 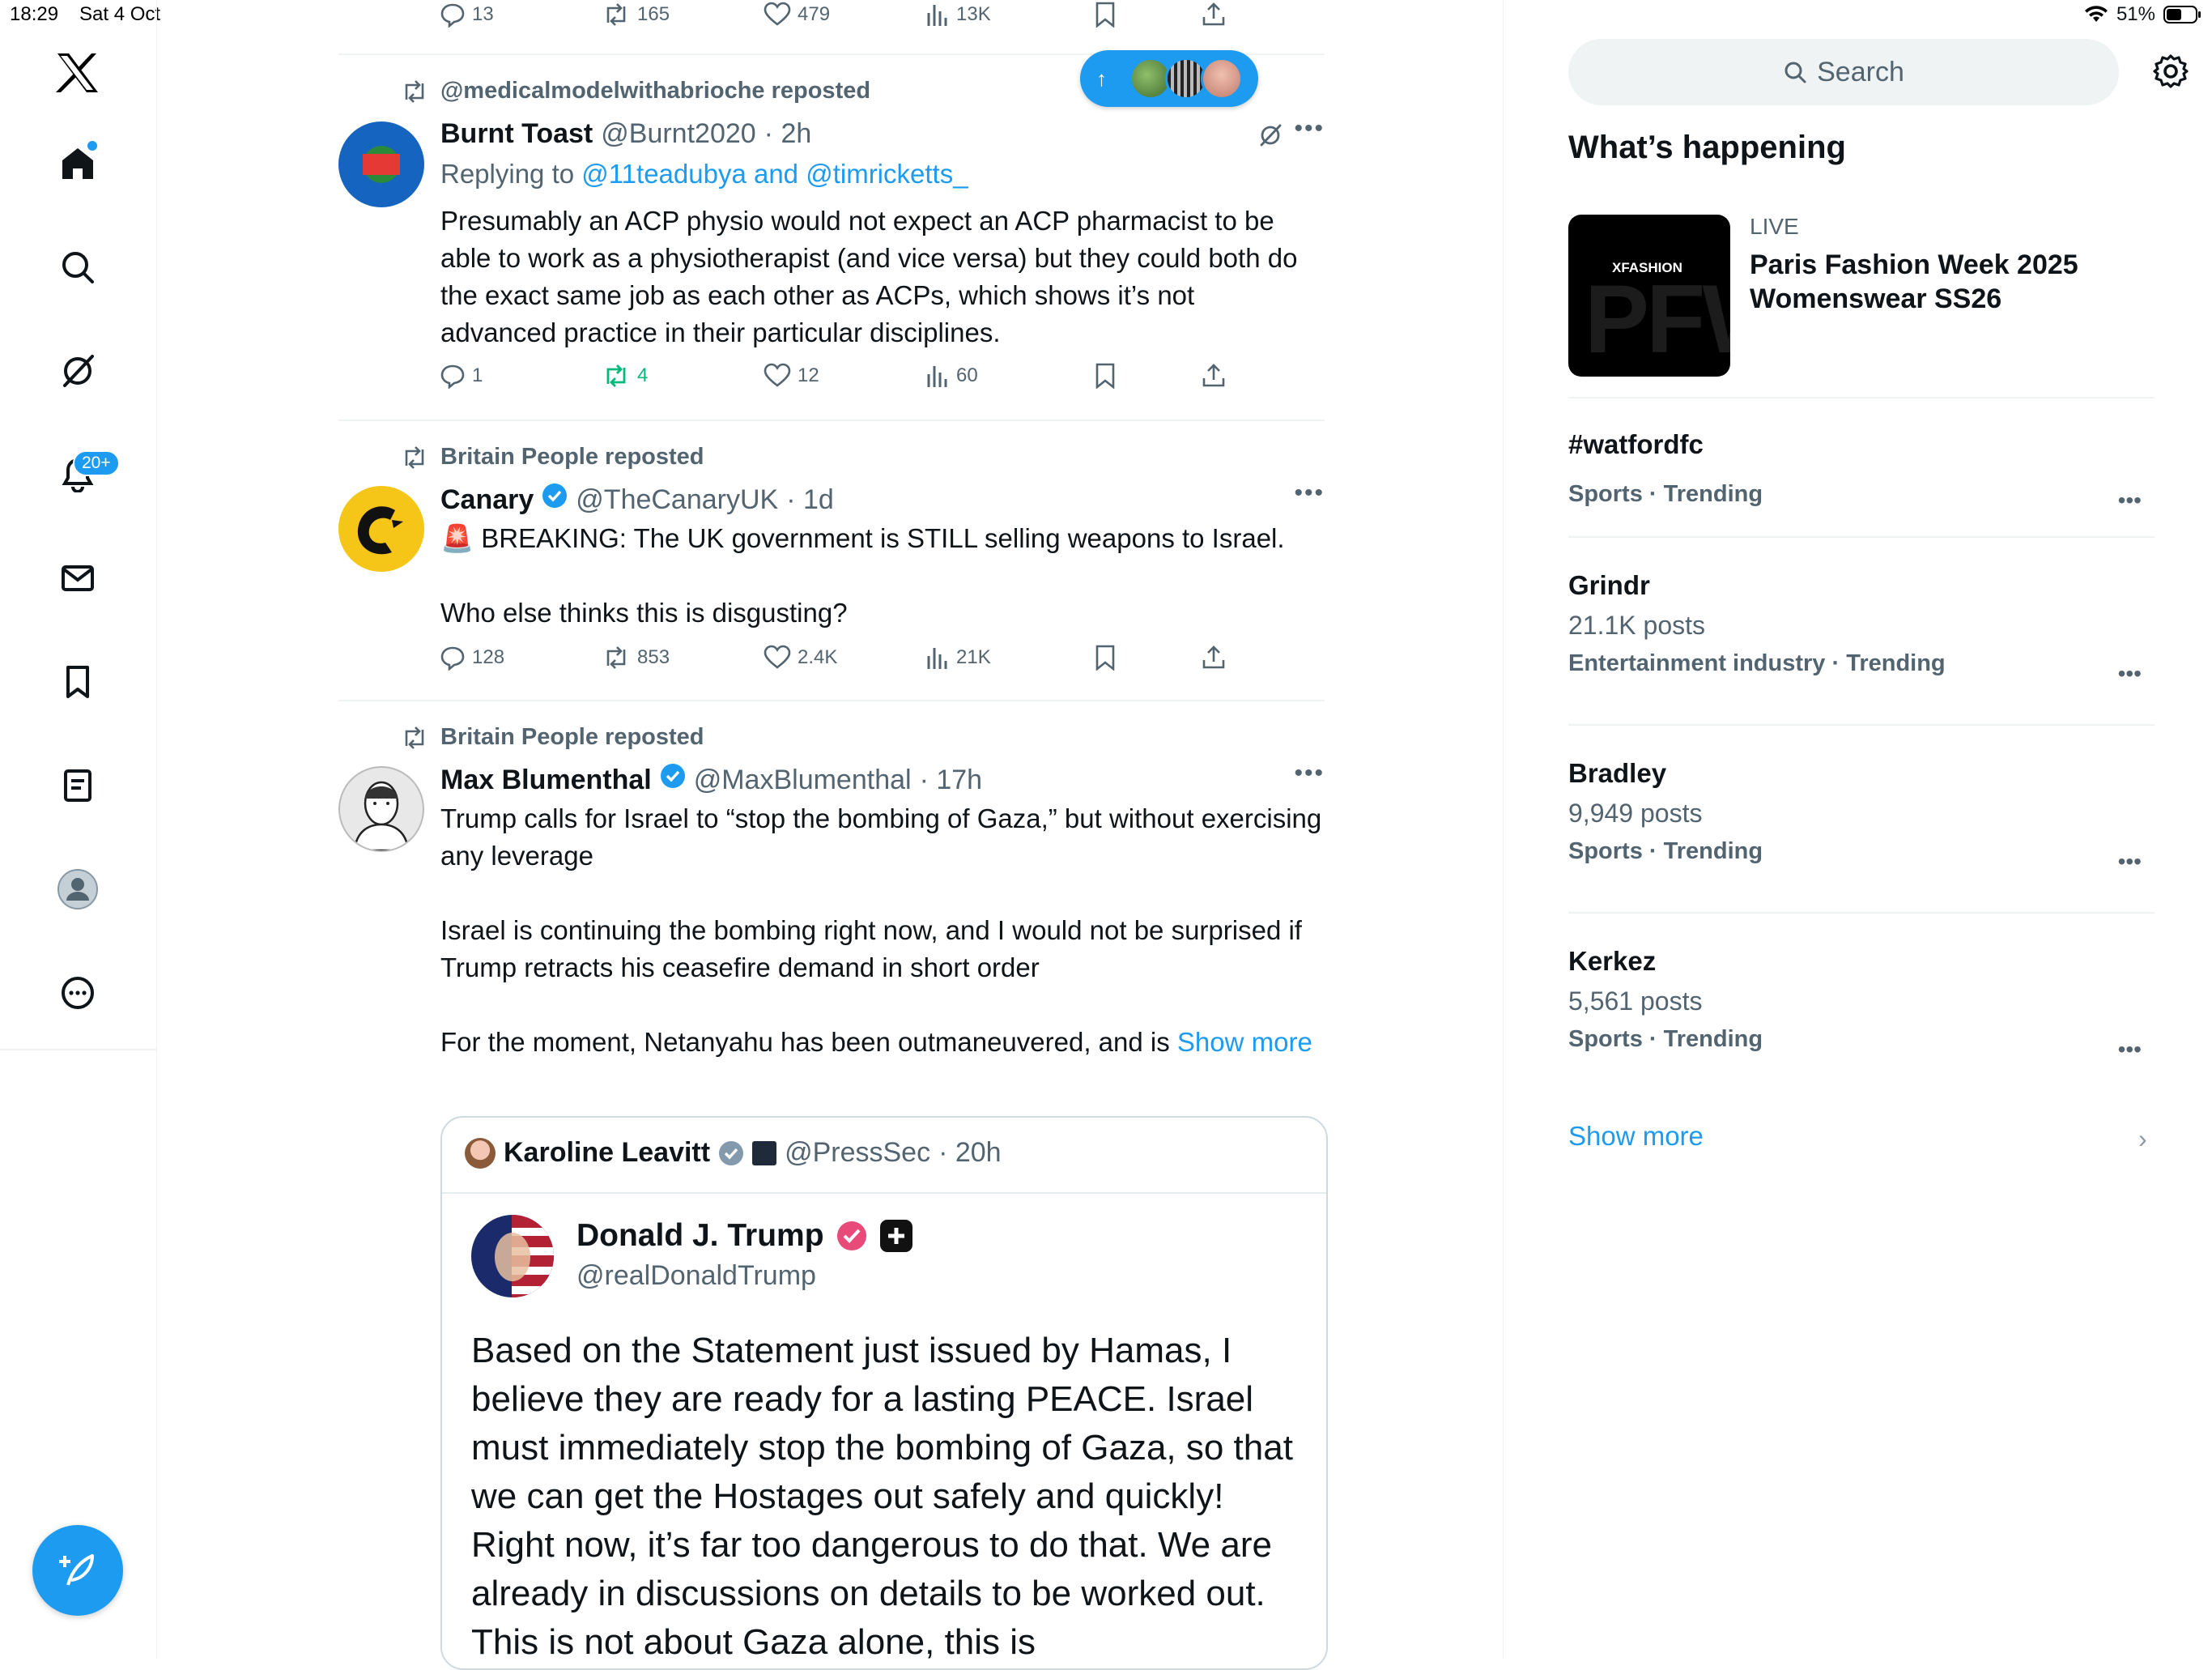 What do you see at coordinates (810, 500) in the screenshot?
I see `post-time: · 1d` at bounding box center [810, 500].